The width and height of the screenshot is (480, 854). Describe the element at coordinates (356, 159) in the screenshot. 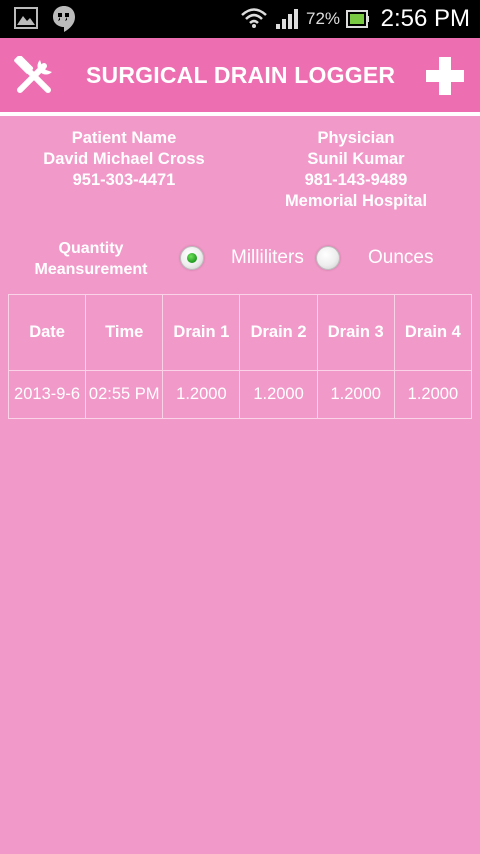

I see `physician-name: Sunil Kumar` at that location.